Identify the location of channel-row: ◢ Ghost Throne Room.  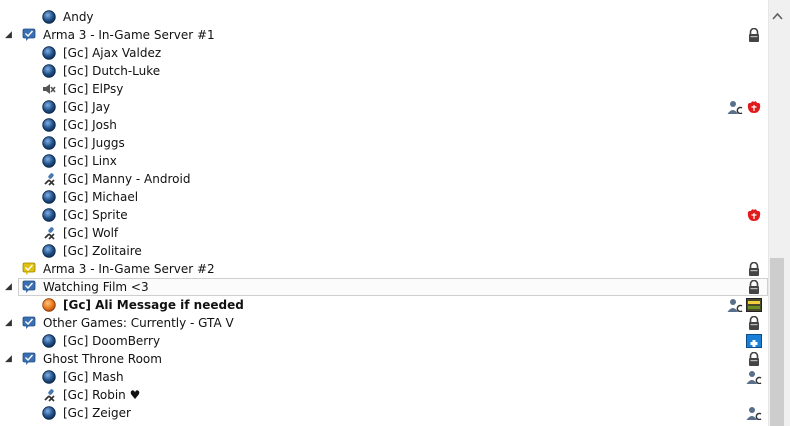
(384, 359).